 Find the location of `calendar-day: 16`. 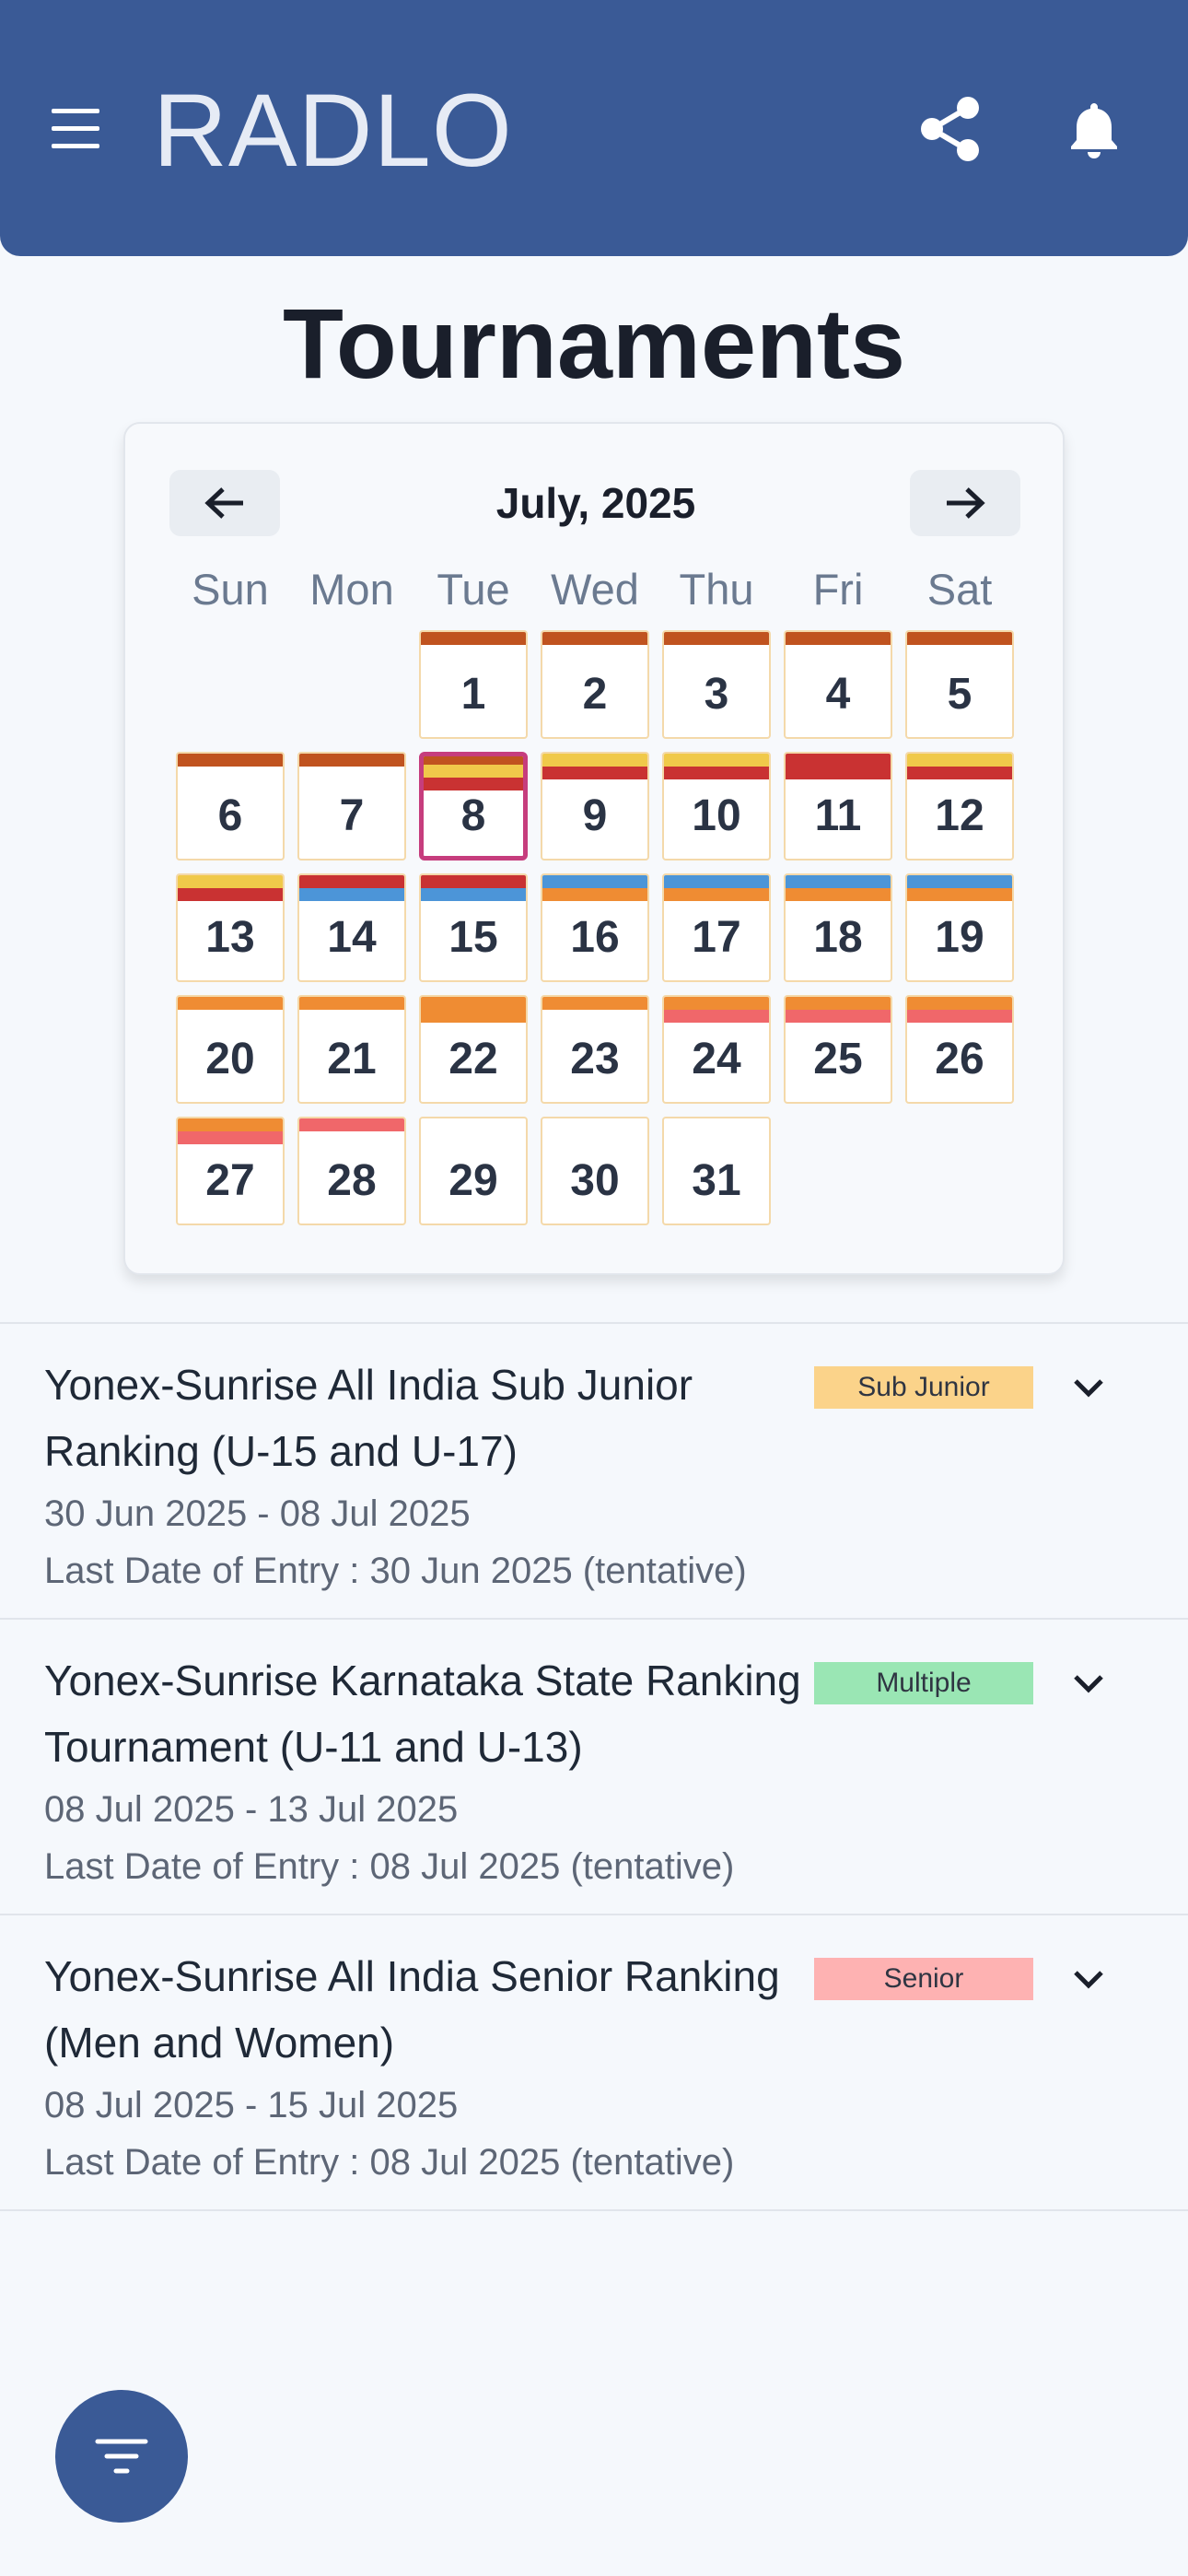

calendar-day: 16 is located at coordinates (595, 927).